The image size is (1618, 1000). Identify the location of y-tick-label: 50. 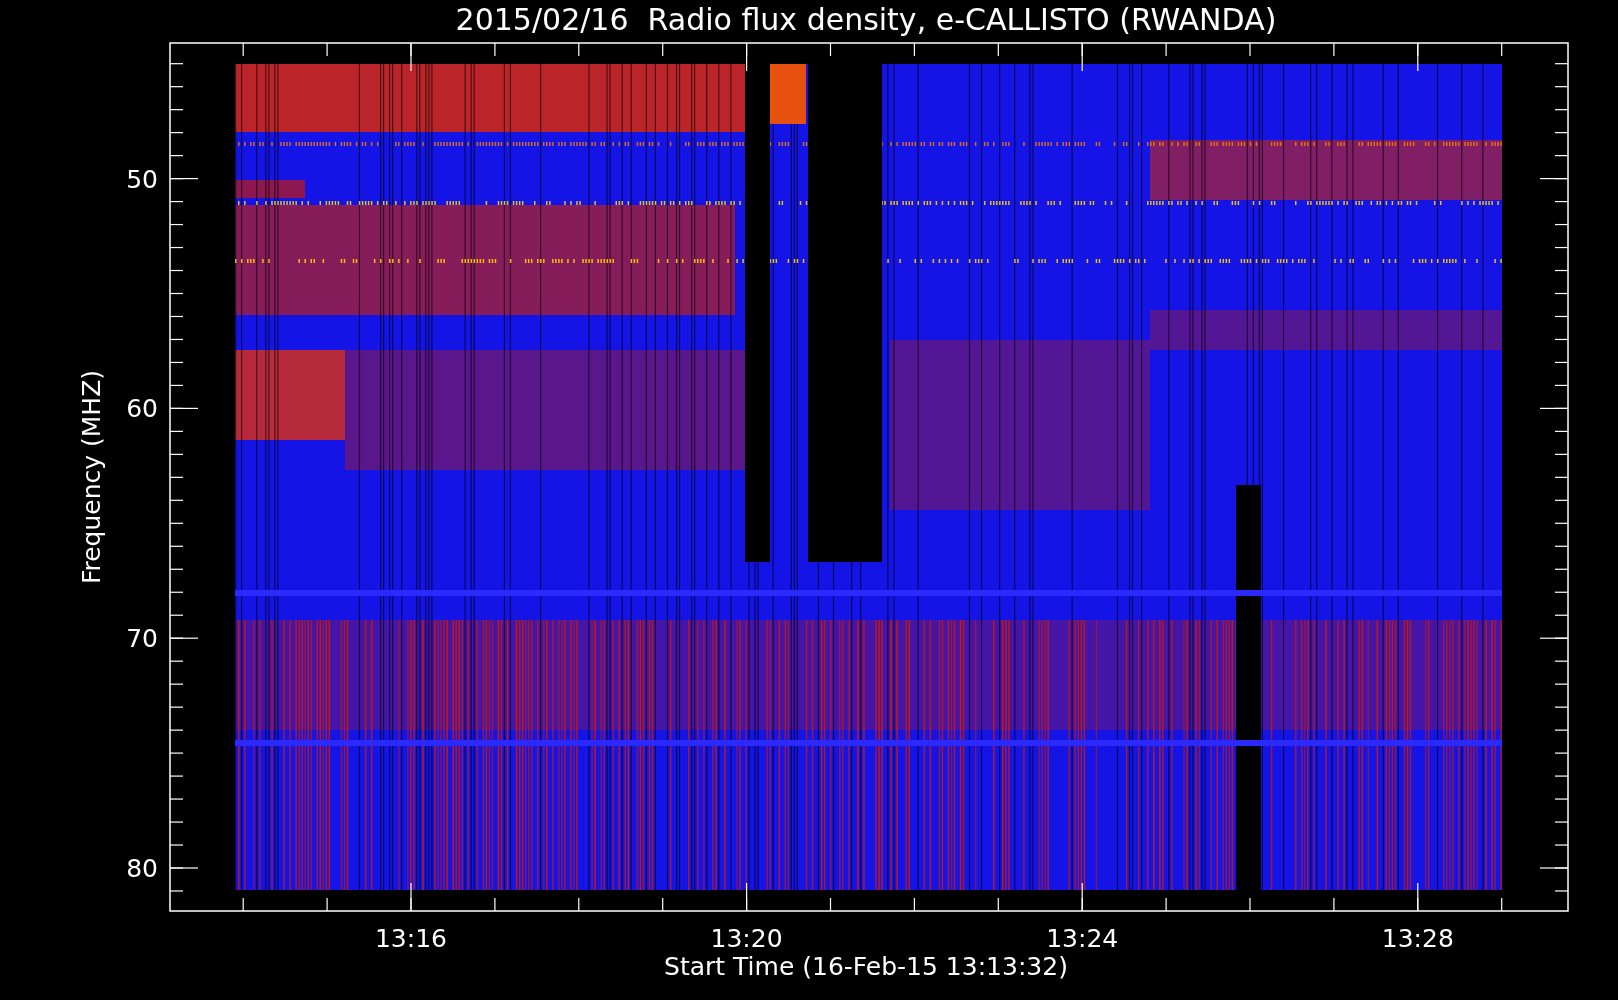
(142, 179).